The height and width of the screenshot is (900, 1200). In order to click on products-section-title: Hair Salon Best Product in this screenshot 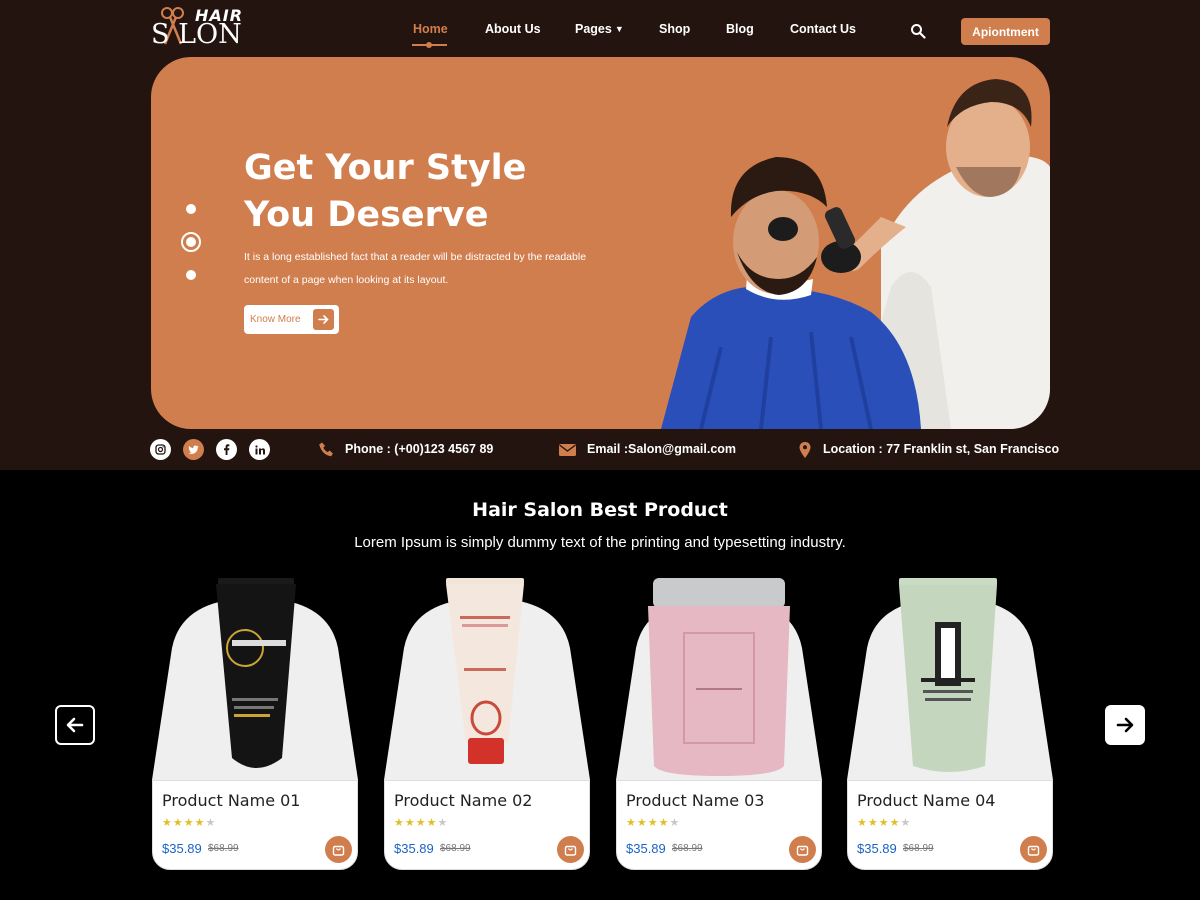, I will do `click(600, 510)`.